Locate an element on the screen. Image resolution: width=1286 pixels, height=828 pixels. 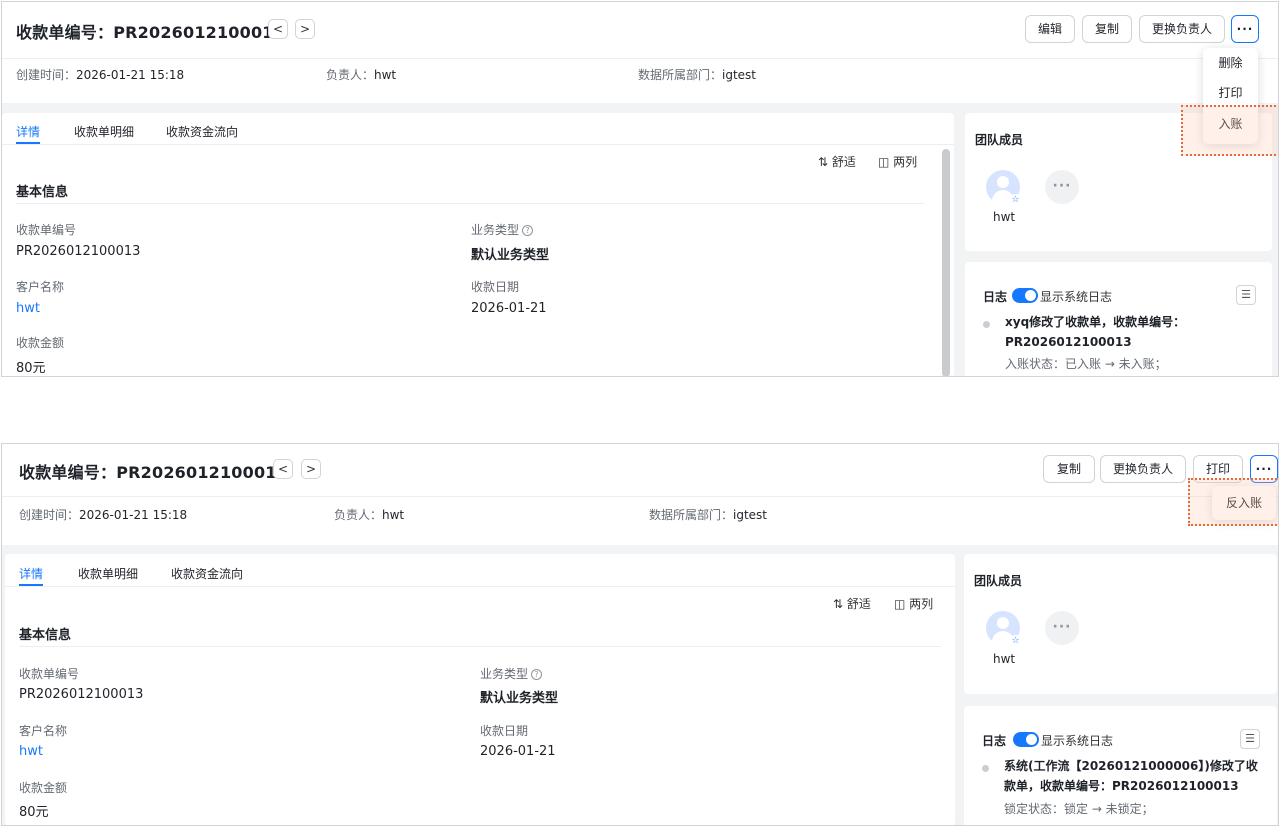
receipt-date-value: 2026-01-21 is located at coordinates (518, 751).